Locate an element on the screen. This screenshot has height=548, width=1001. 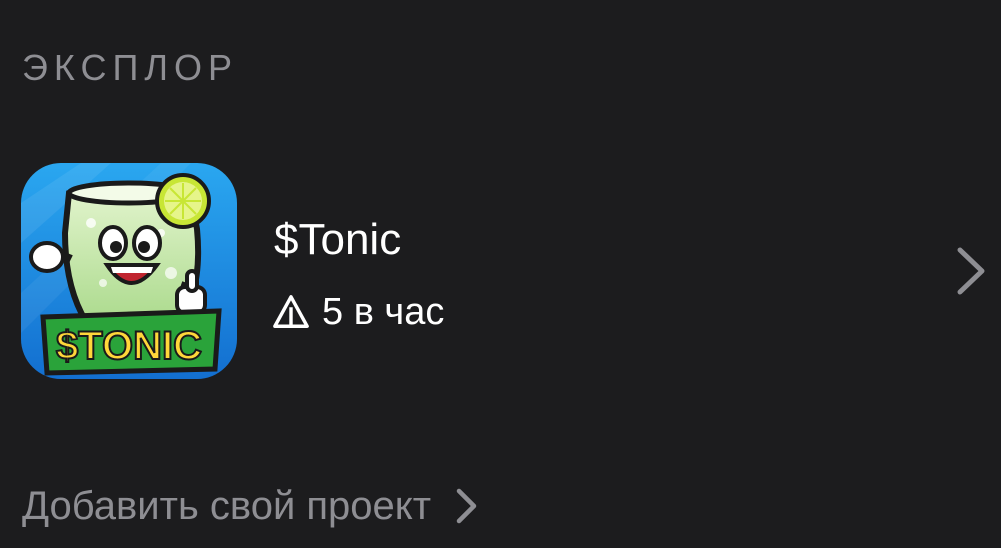
add-project-link: Добавить свой проект is located at coordinates (250, 506).